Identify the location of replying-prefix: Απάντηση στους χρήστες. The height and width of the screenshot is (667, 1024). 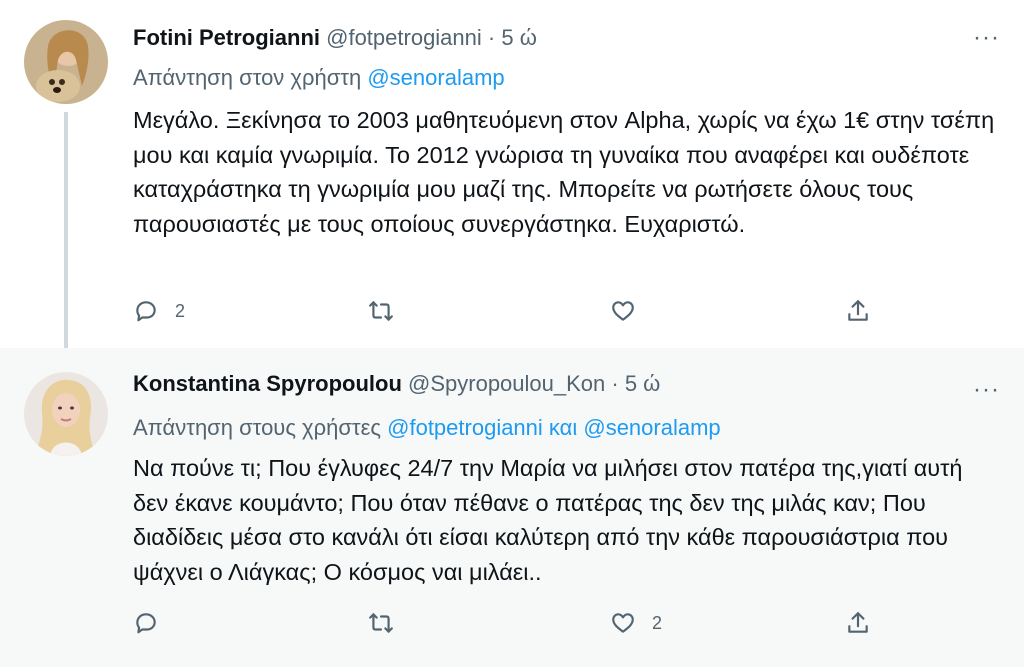
(260, 427).